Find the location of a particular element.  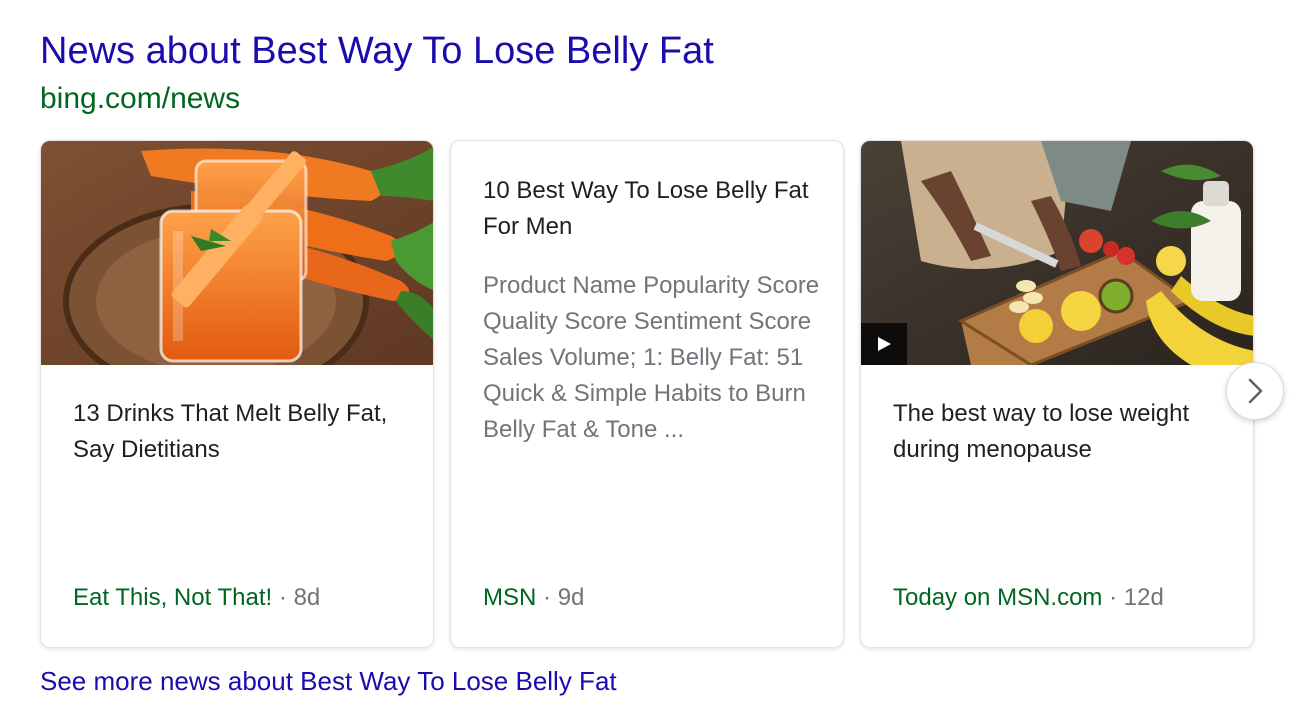

card-meta: MSN · 9d is located at coordinates (533, 598).